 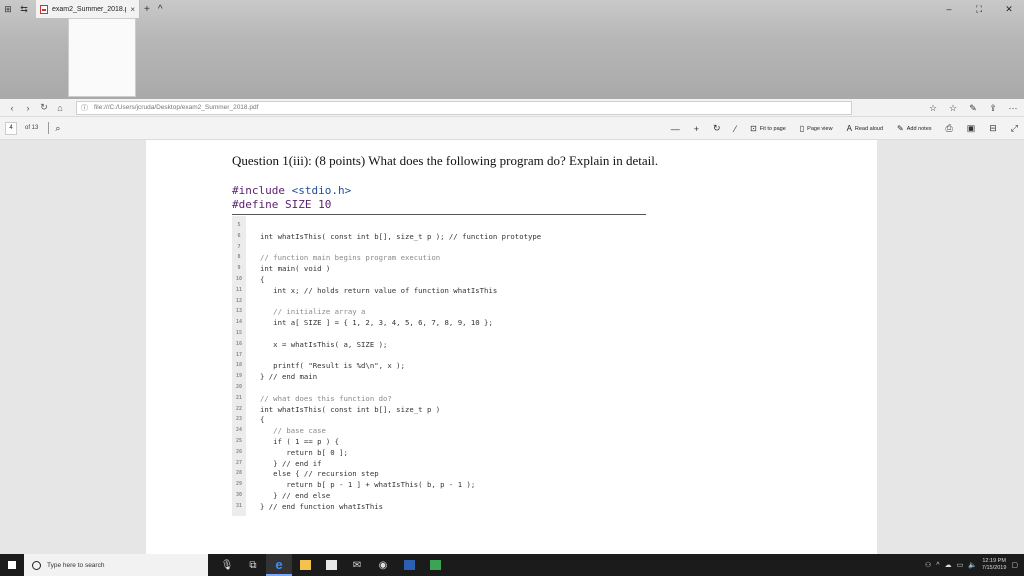 What do you see at coordinates (1014, 565) in the screenshot?
I see `notifications-icon: ▢` at bounding box center [1014, 565].